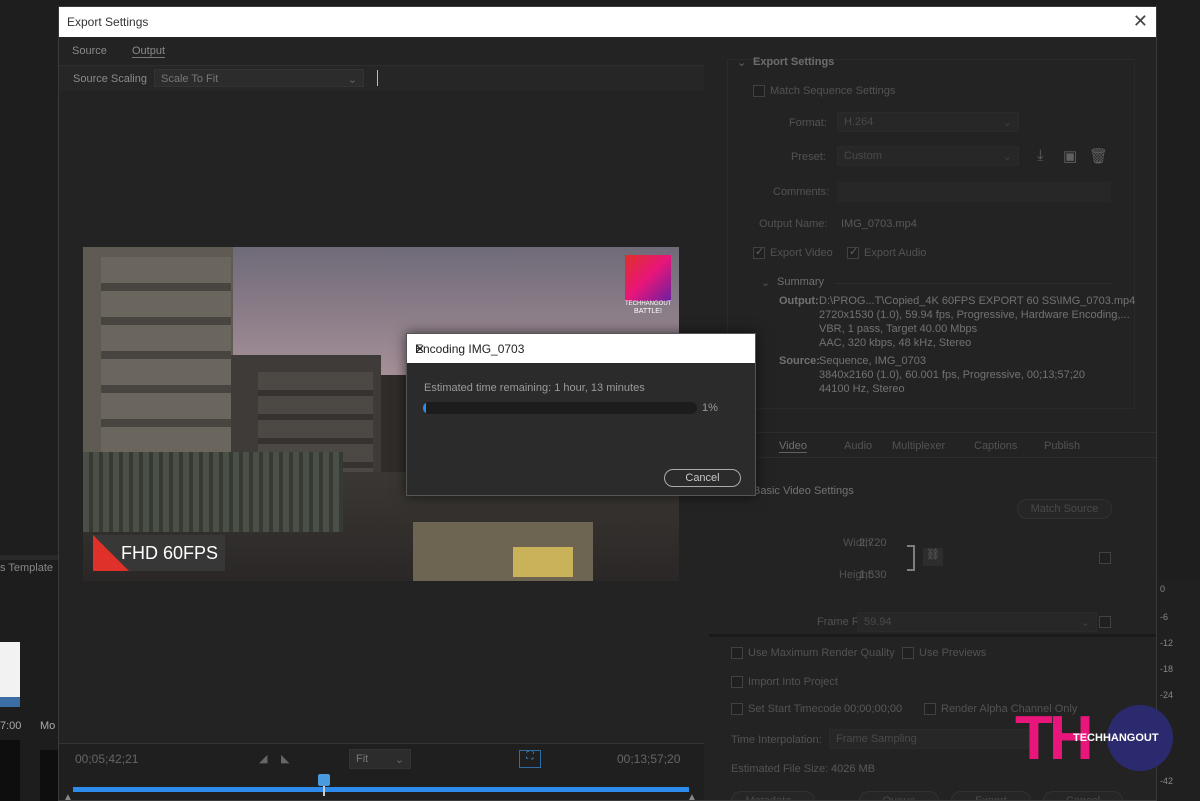 Image resolution: width=1200 pixels, height=801 pixels. What do you see at coordinates (1116, 738) in the screenshot?
I see `watermark-text: TECHHANGOUT` at bounding box center [1116, 738].